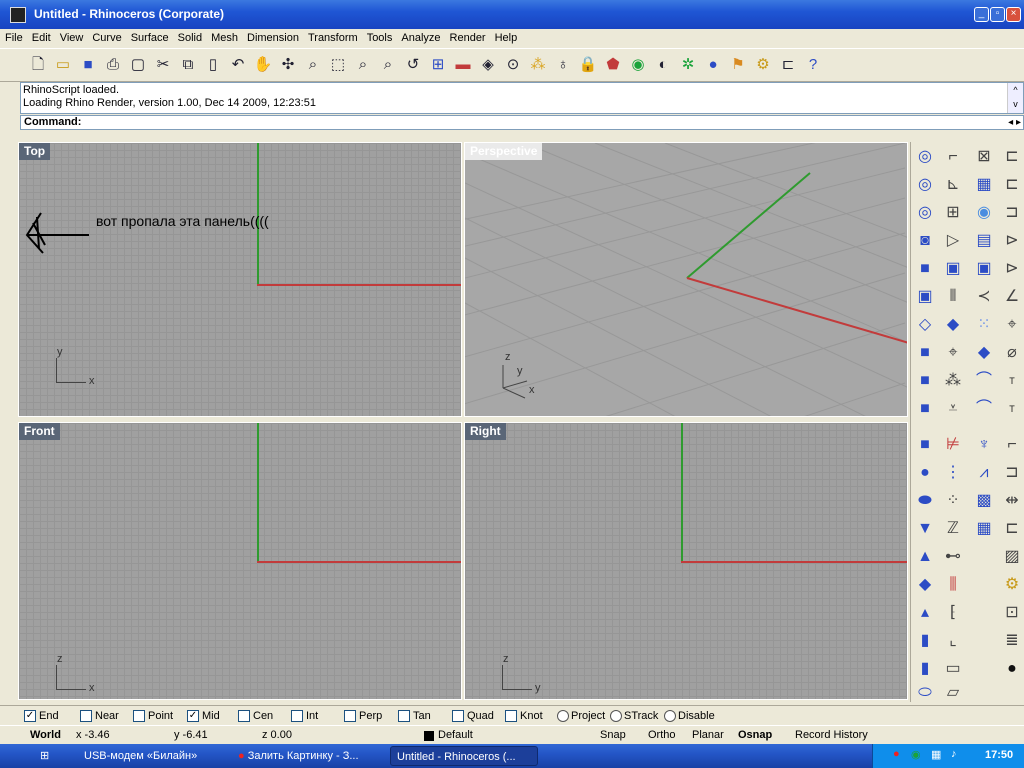  I want to click on osnap-point: Point, so click(153, 717).